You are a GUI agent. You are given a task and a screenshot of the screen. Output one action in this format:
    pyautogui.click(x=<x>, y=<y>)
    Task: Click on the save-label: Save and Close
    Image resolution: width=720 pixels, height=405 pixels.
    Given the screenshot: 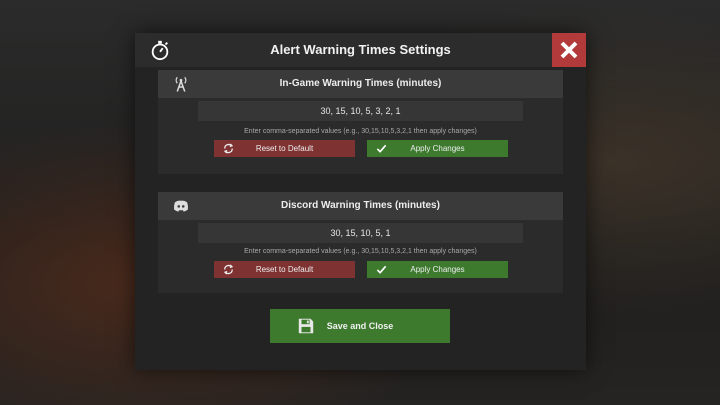 What is the action you would take?
    pyautogui.click(x=360, y=326)
    